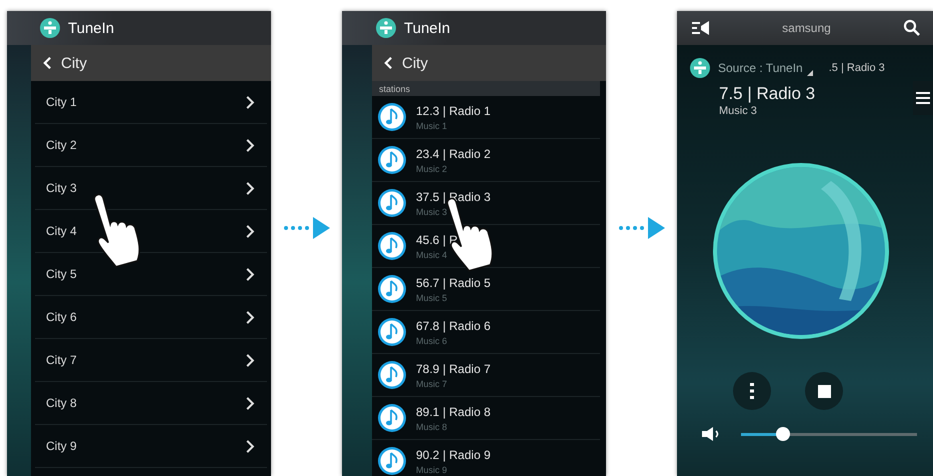 This screenshot has height=476, width=933. I want to click on dropdown-corner-icon, so click(809, 73).